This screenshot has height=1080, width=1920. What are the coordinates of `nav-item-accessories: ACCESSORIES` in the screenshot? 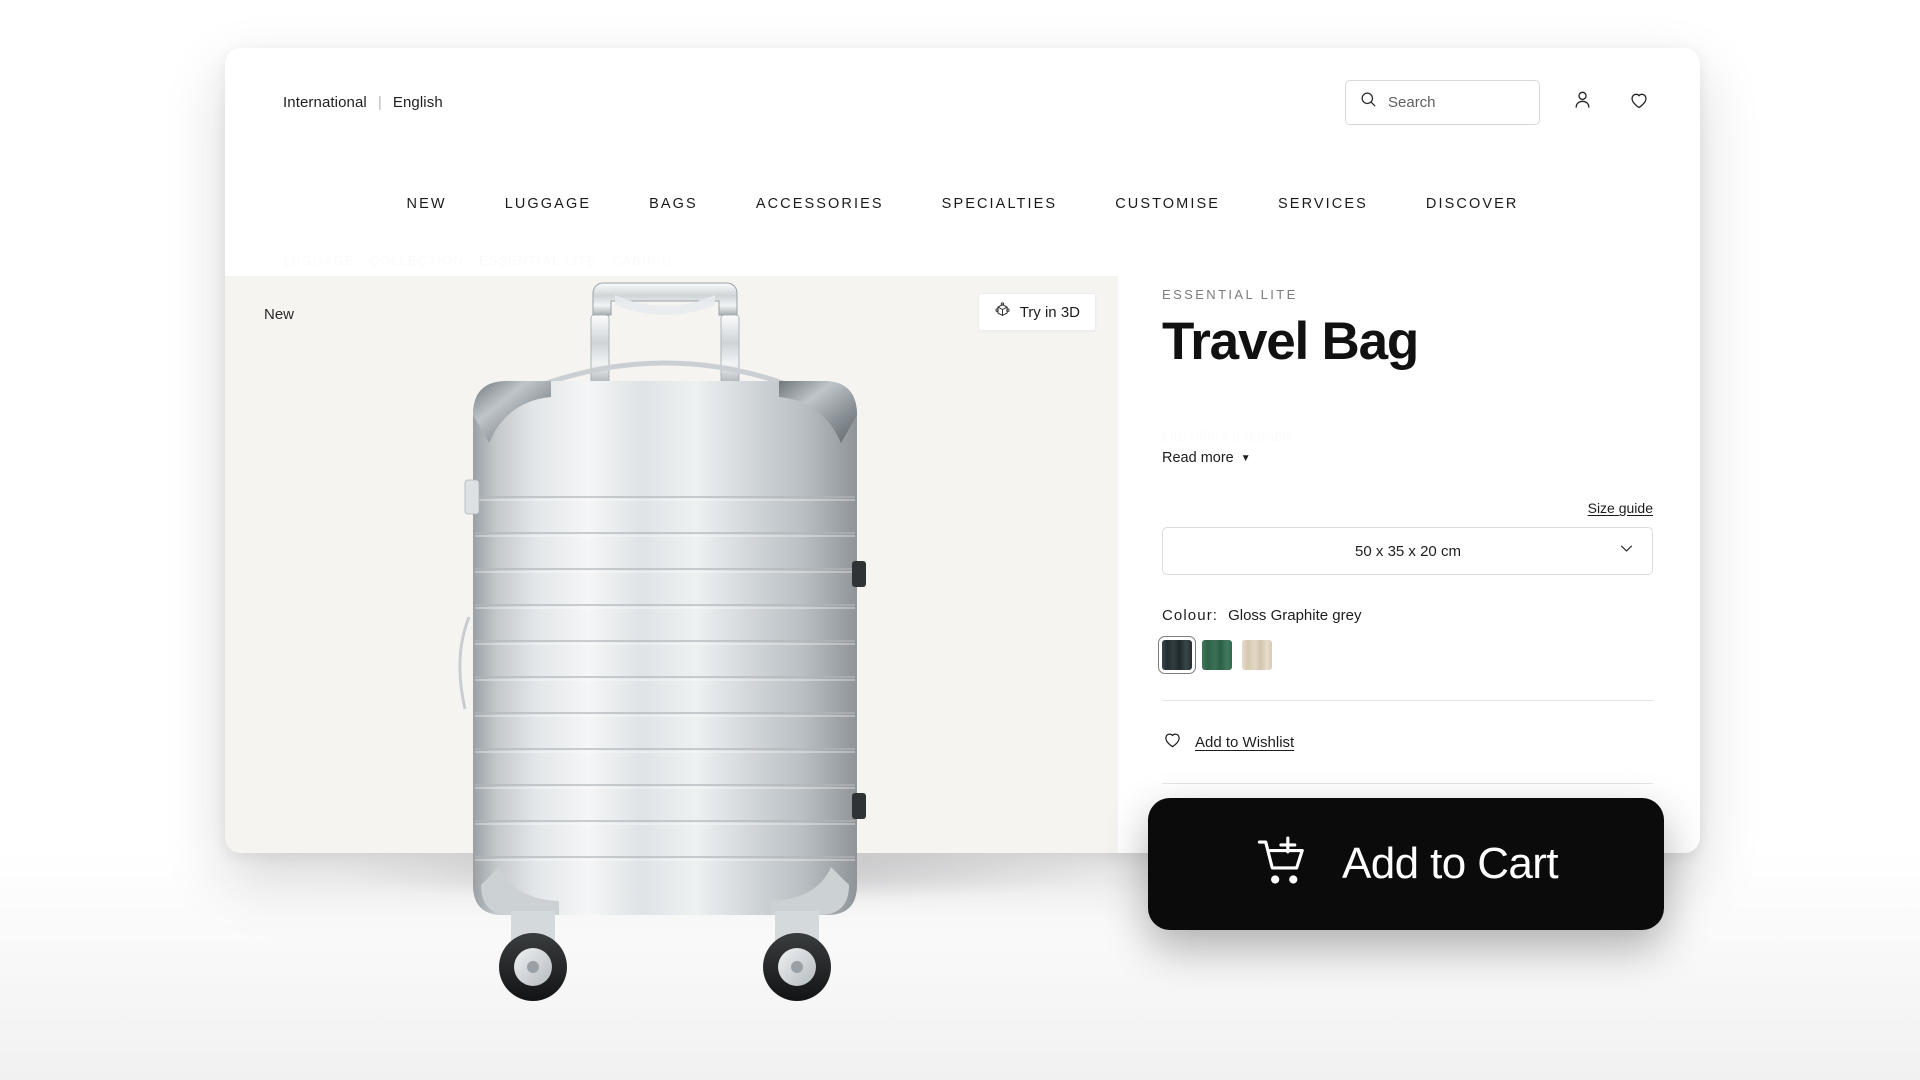 It's located at (820, 204).